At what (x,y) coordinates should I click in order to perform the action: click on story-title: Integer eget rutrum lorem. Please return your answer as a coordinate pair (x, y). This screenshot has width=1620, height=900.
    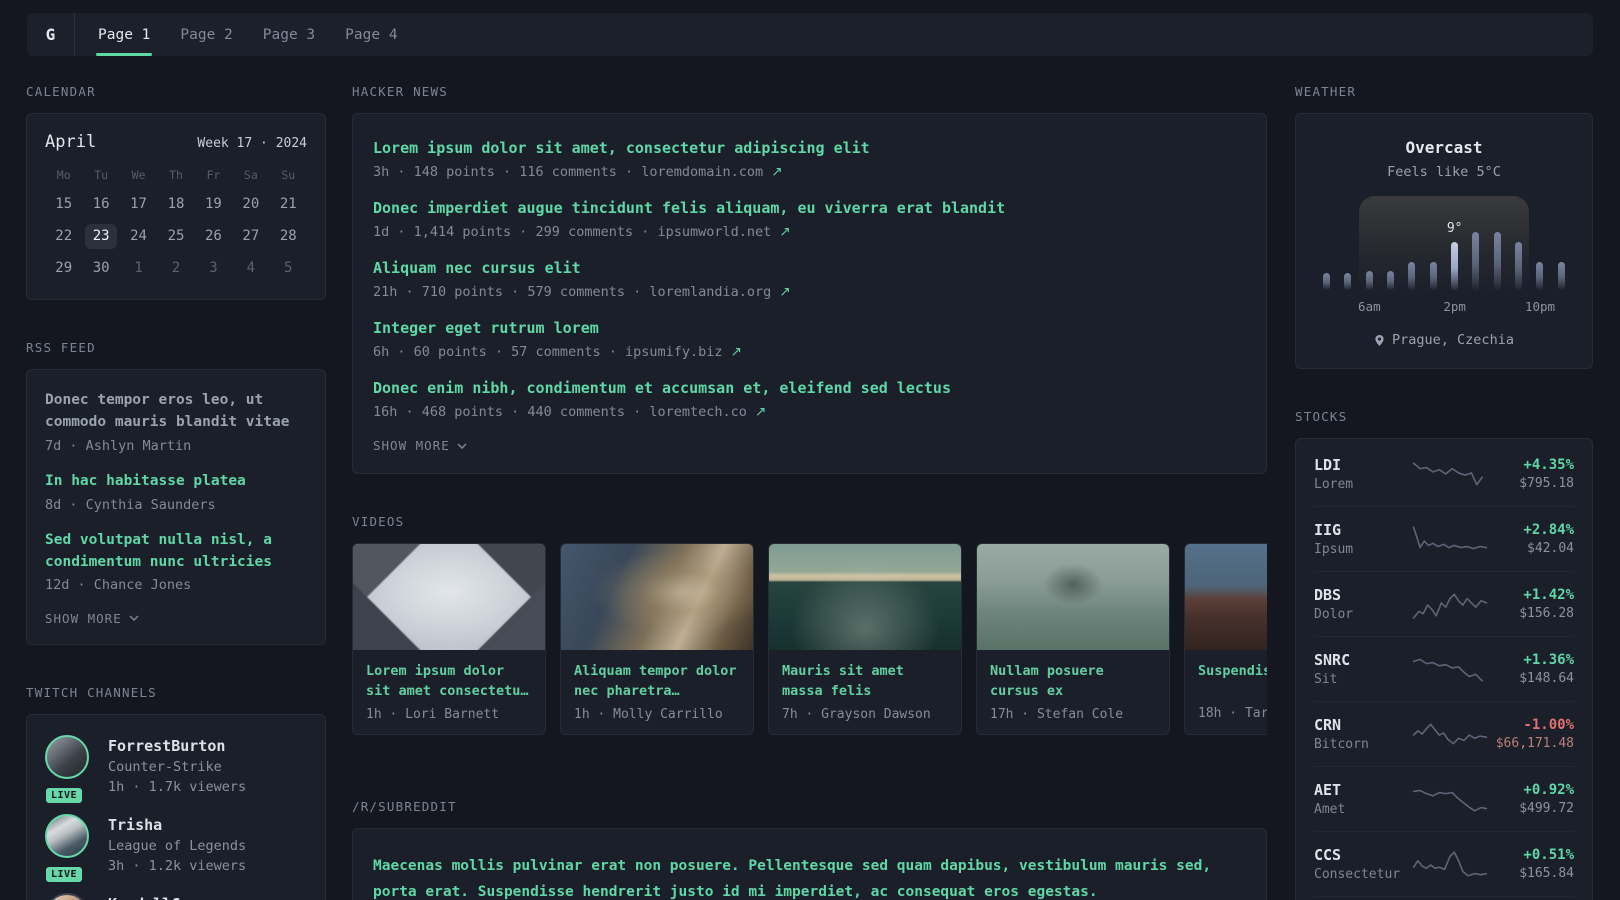
    Looking at the image, I should click on (809, 329).